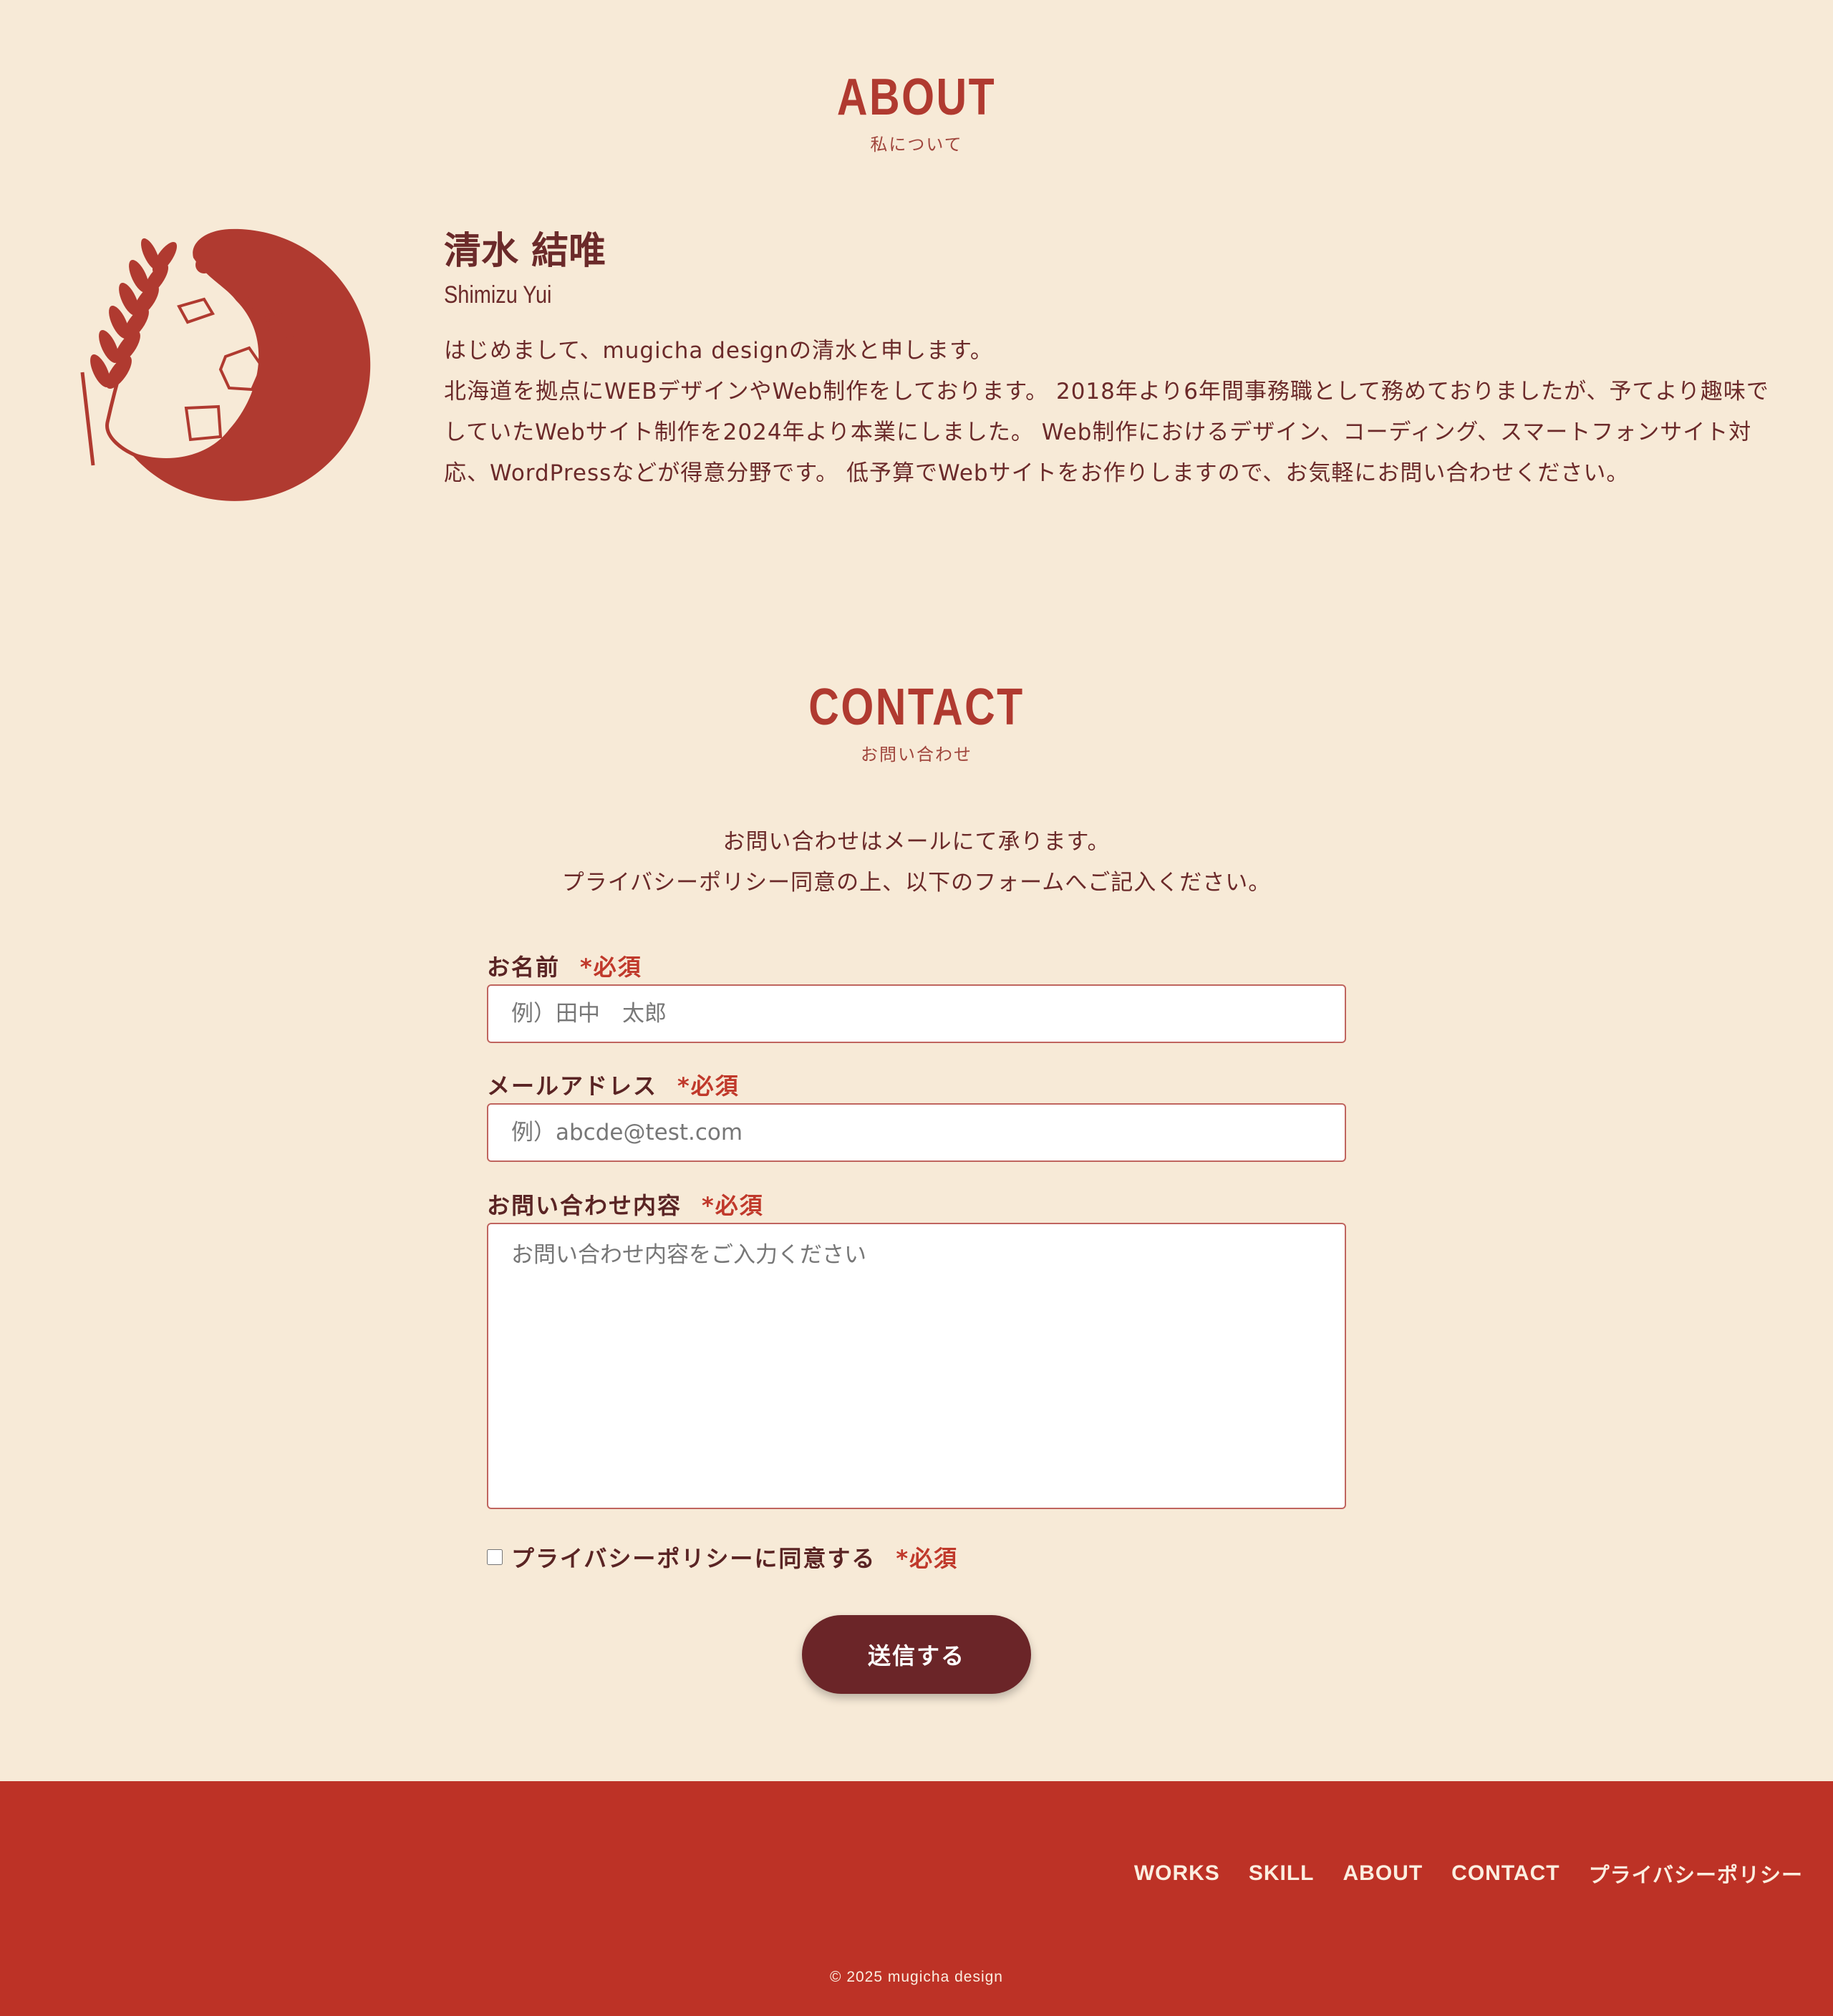 Image resolution: width=1833 pixels, height=2016 pixels. Describe the element at coordinates (524, 967) in the screenshot. I see `name-label-text: お名前` at that location.